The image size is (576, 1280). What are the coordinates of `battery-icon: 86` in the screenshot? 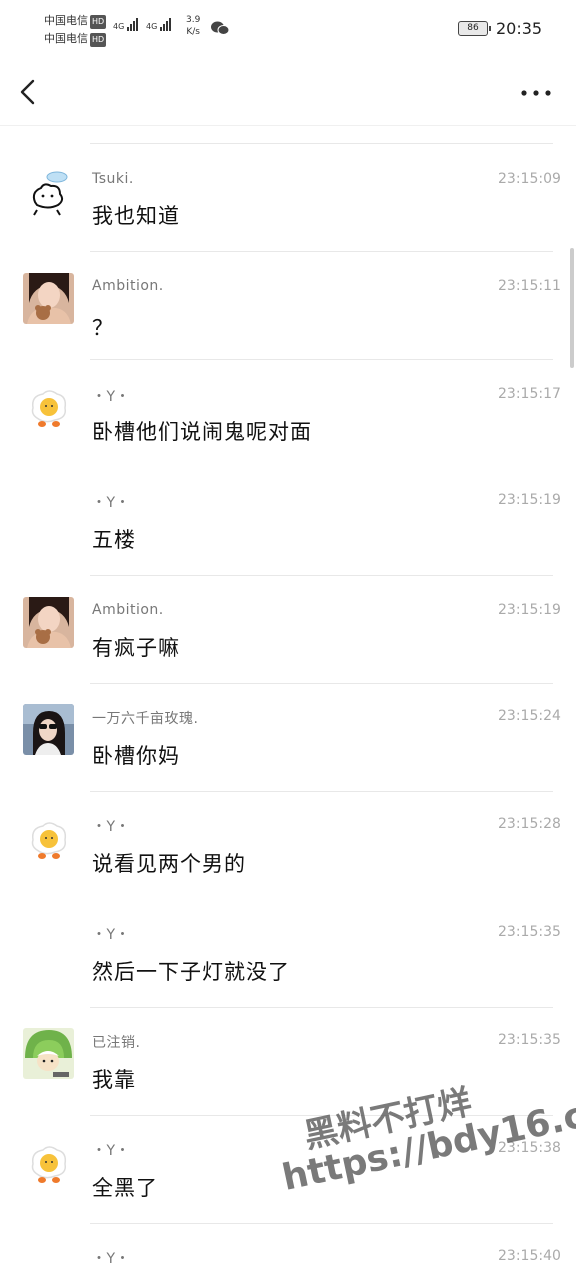 It's located at (474, 28).